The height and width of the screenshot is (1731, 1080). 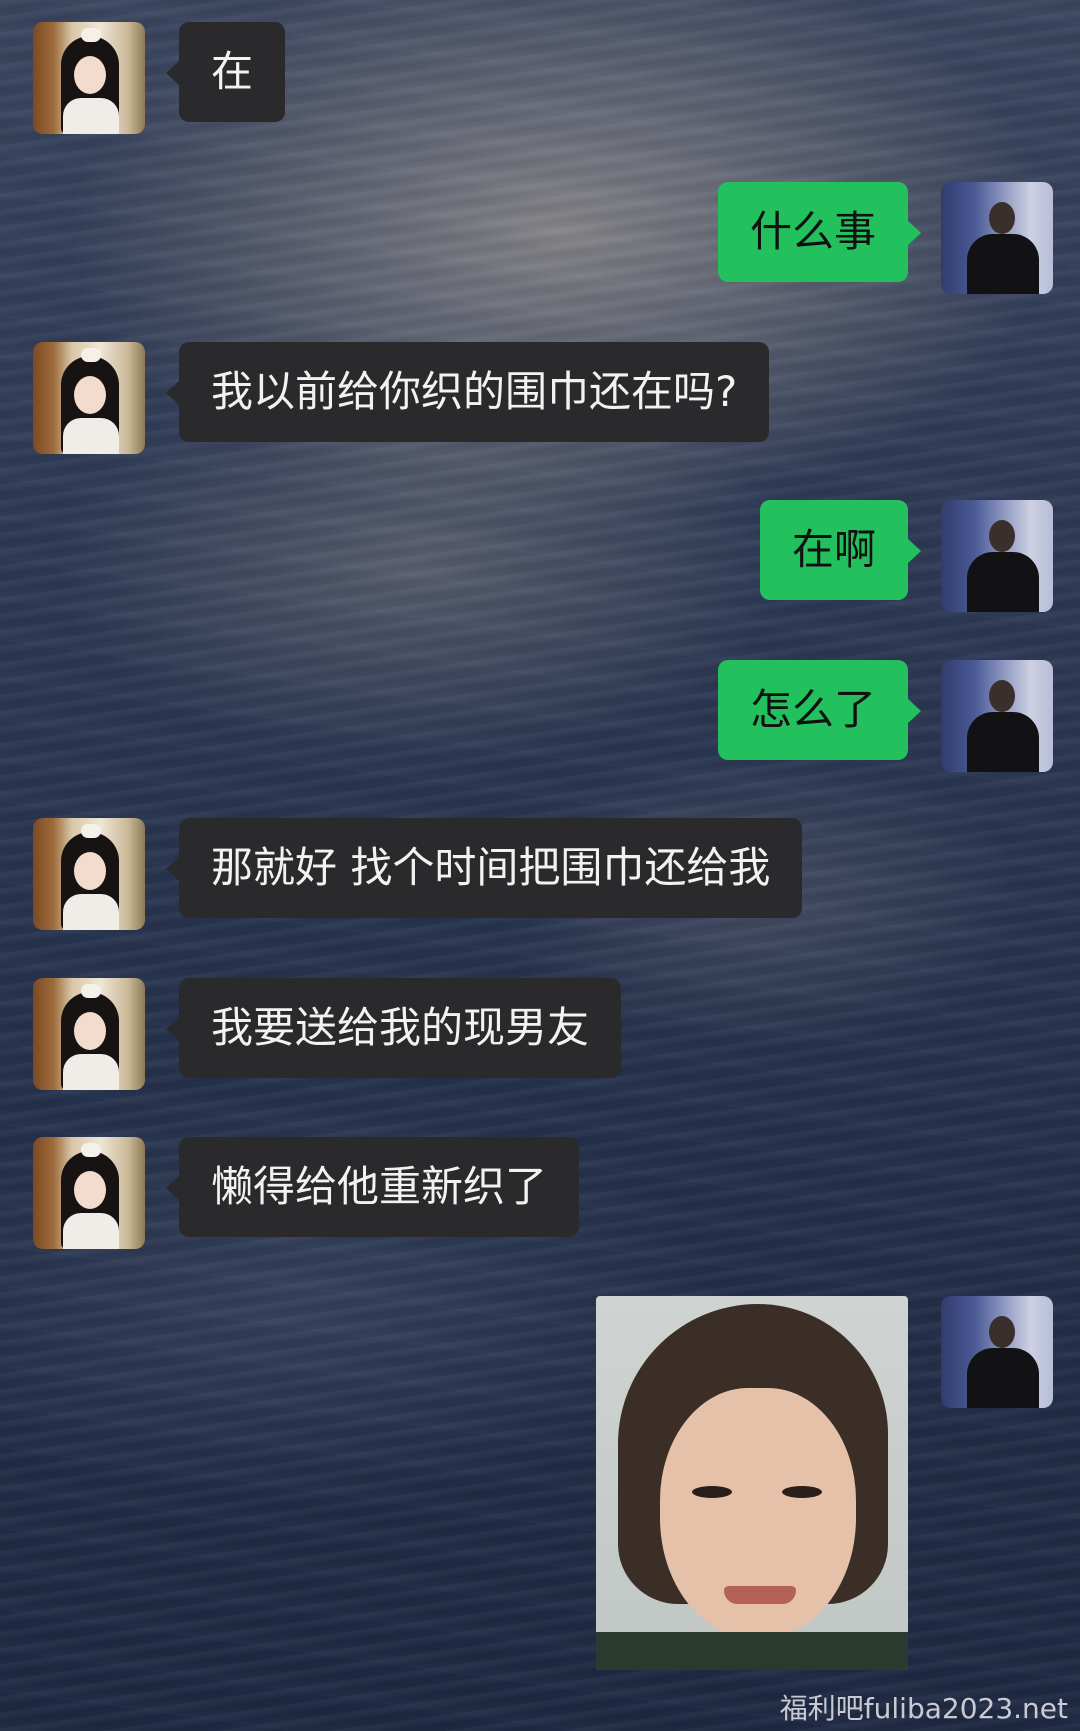 What do you see at coordinates (484, 868) in the screenshot?
I see `incoming-message-bubble: 那就好 找个时间把围巾还给我` at bounding box center [484, 868].